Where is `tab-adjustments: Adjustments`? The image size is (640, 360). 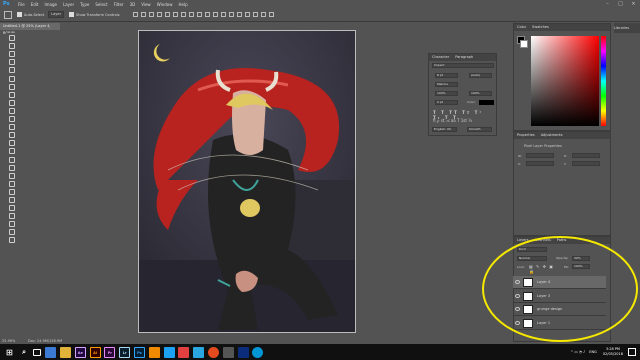 tab-adjustments: Adjustments is located at coordinates (552, 135).